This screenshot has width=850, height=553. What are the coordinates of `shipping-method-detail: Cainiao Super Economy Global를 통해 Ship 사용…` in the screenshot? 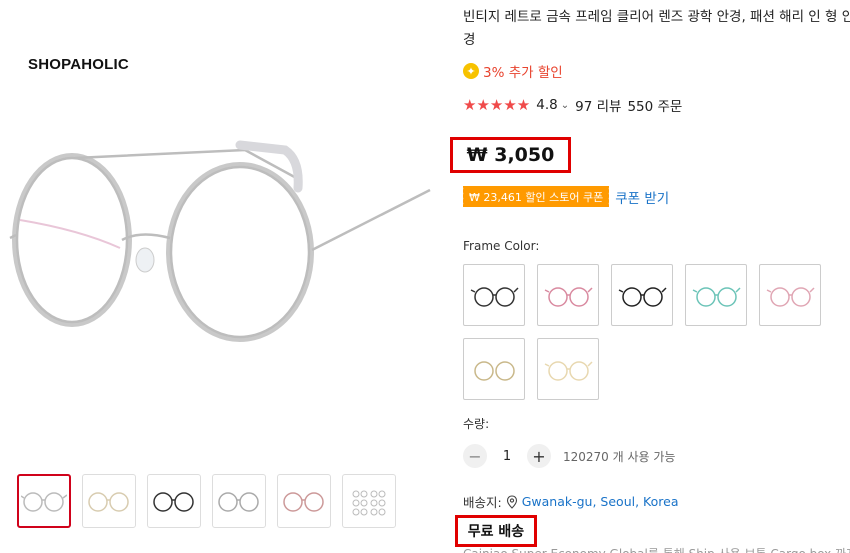 It's located at (656, 549).